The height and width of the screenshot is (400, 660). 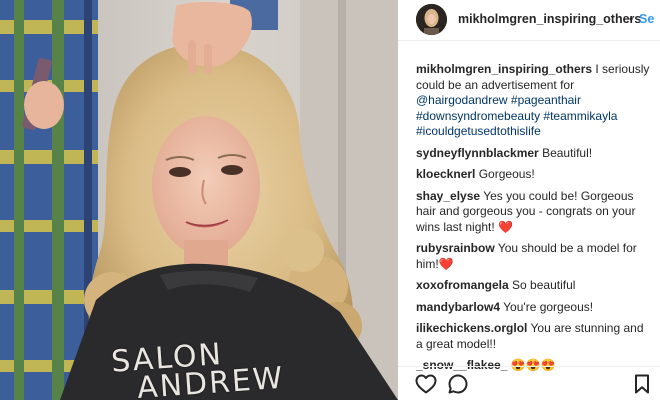 I want to click on caption-username-link: mikholmgren_inspiring_others, so click(x=504, y=69).